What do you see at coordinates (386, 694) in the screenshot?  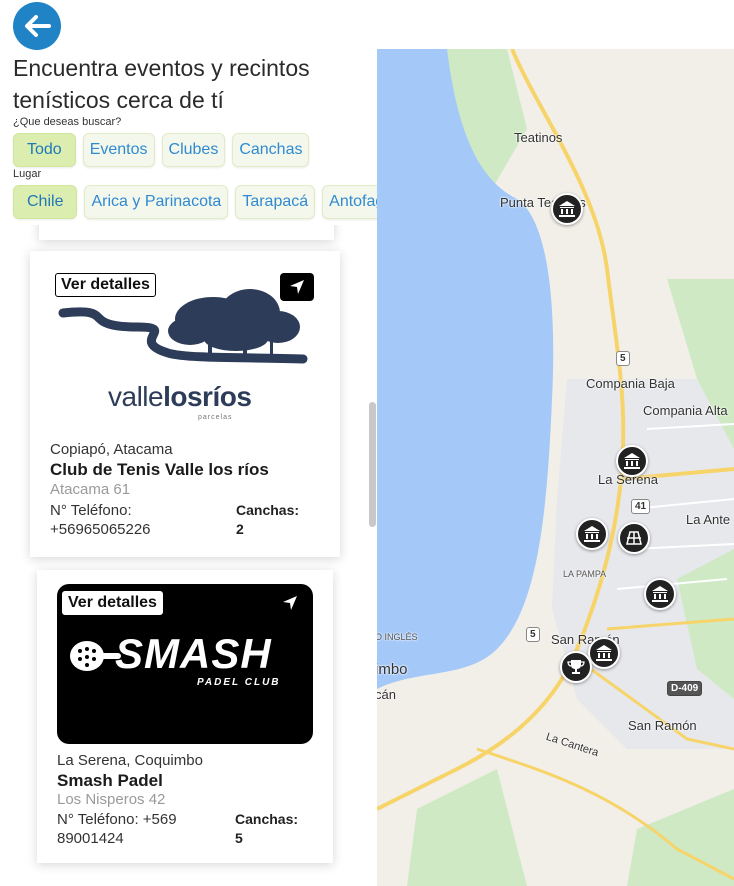 I see `map-label-can: cán` at bounding box center [386, 694].